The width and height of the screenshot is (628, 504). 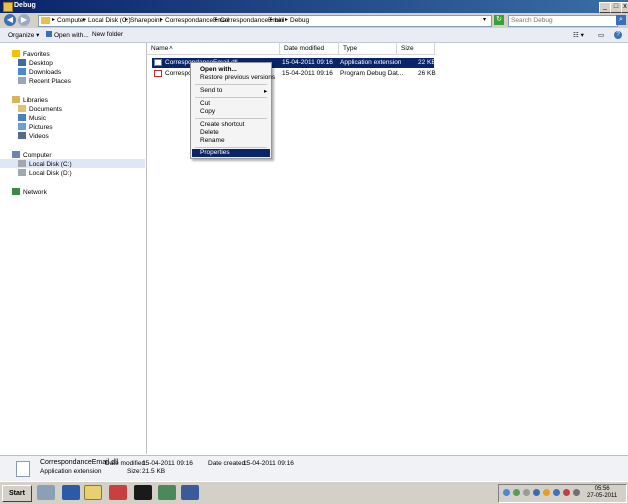 I want to click on organize-label: Organize, so click(x=21, y=35).